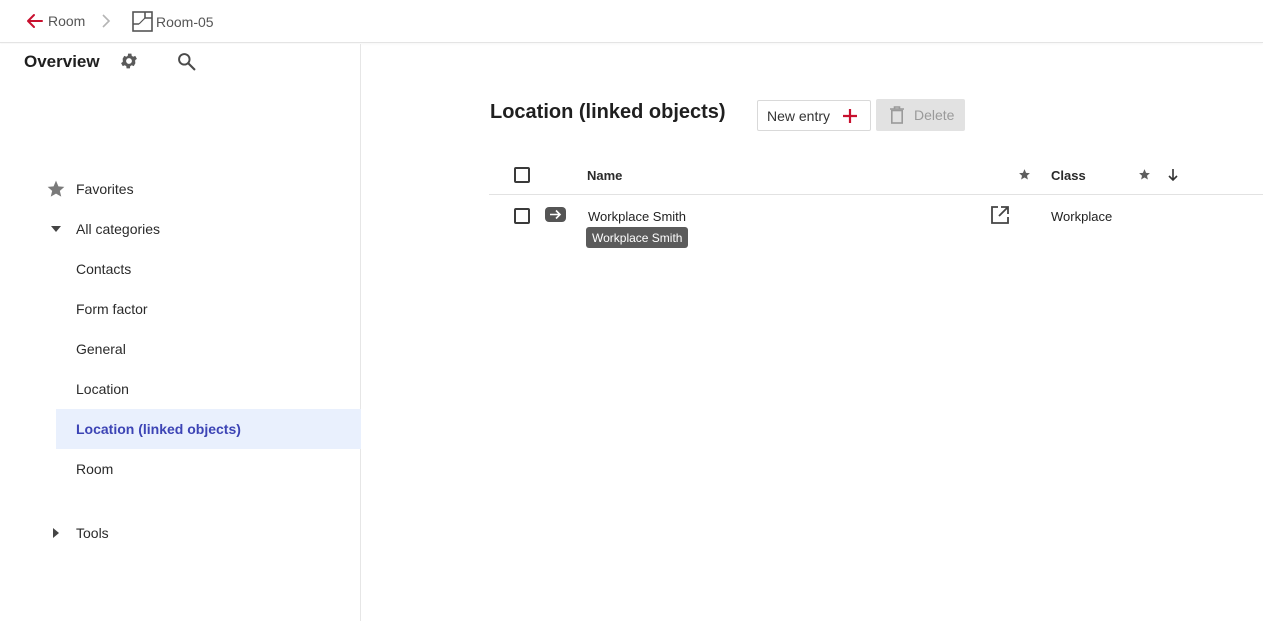 The height and width of the screenshot is (621, 1263). Describe the element at coordinates (897, 115) in the screenshot. I see `trash-icon` at that location.